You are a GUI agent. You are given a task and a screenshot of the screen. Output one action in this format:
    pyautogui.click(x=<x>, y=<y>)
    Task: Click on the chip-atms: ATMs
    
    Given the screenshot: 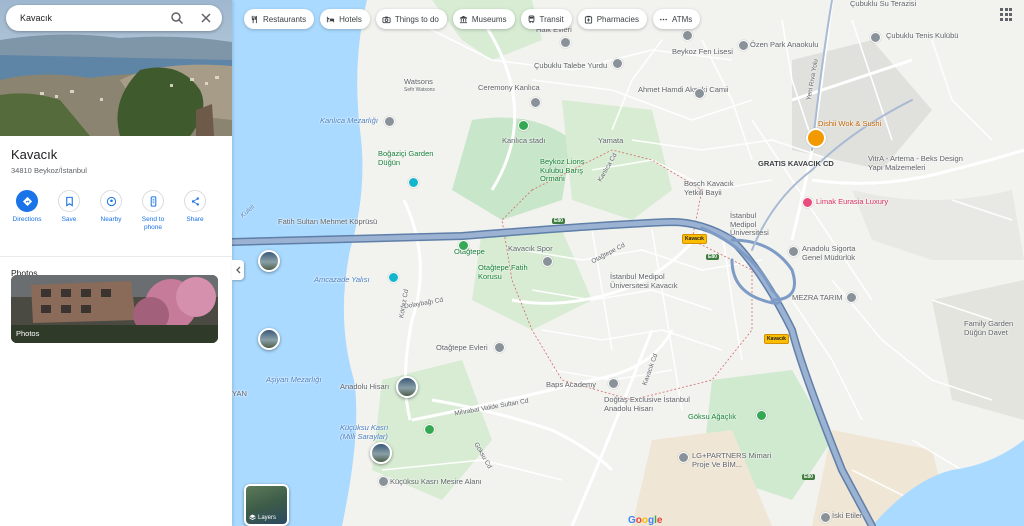 What is the action you would take?
    pyautogui.click(x=676, y=19)
    